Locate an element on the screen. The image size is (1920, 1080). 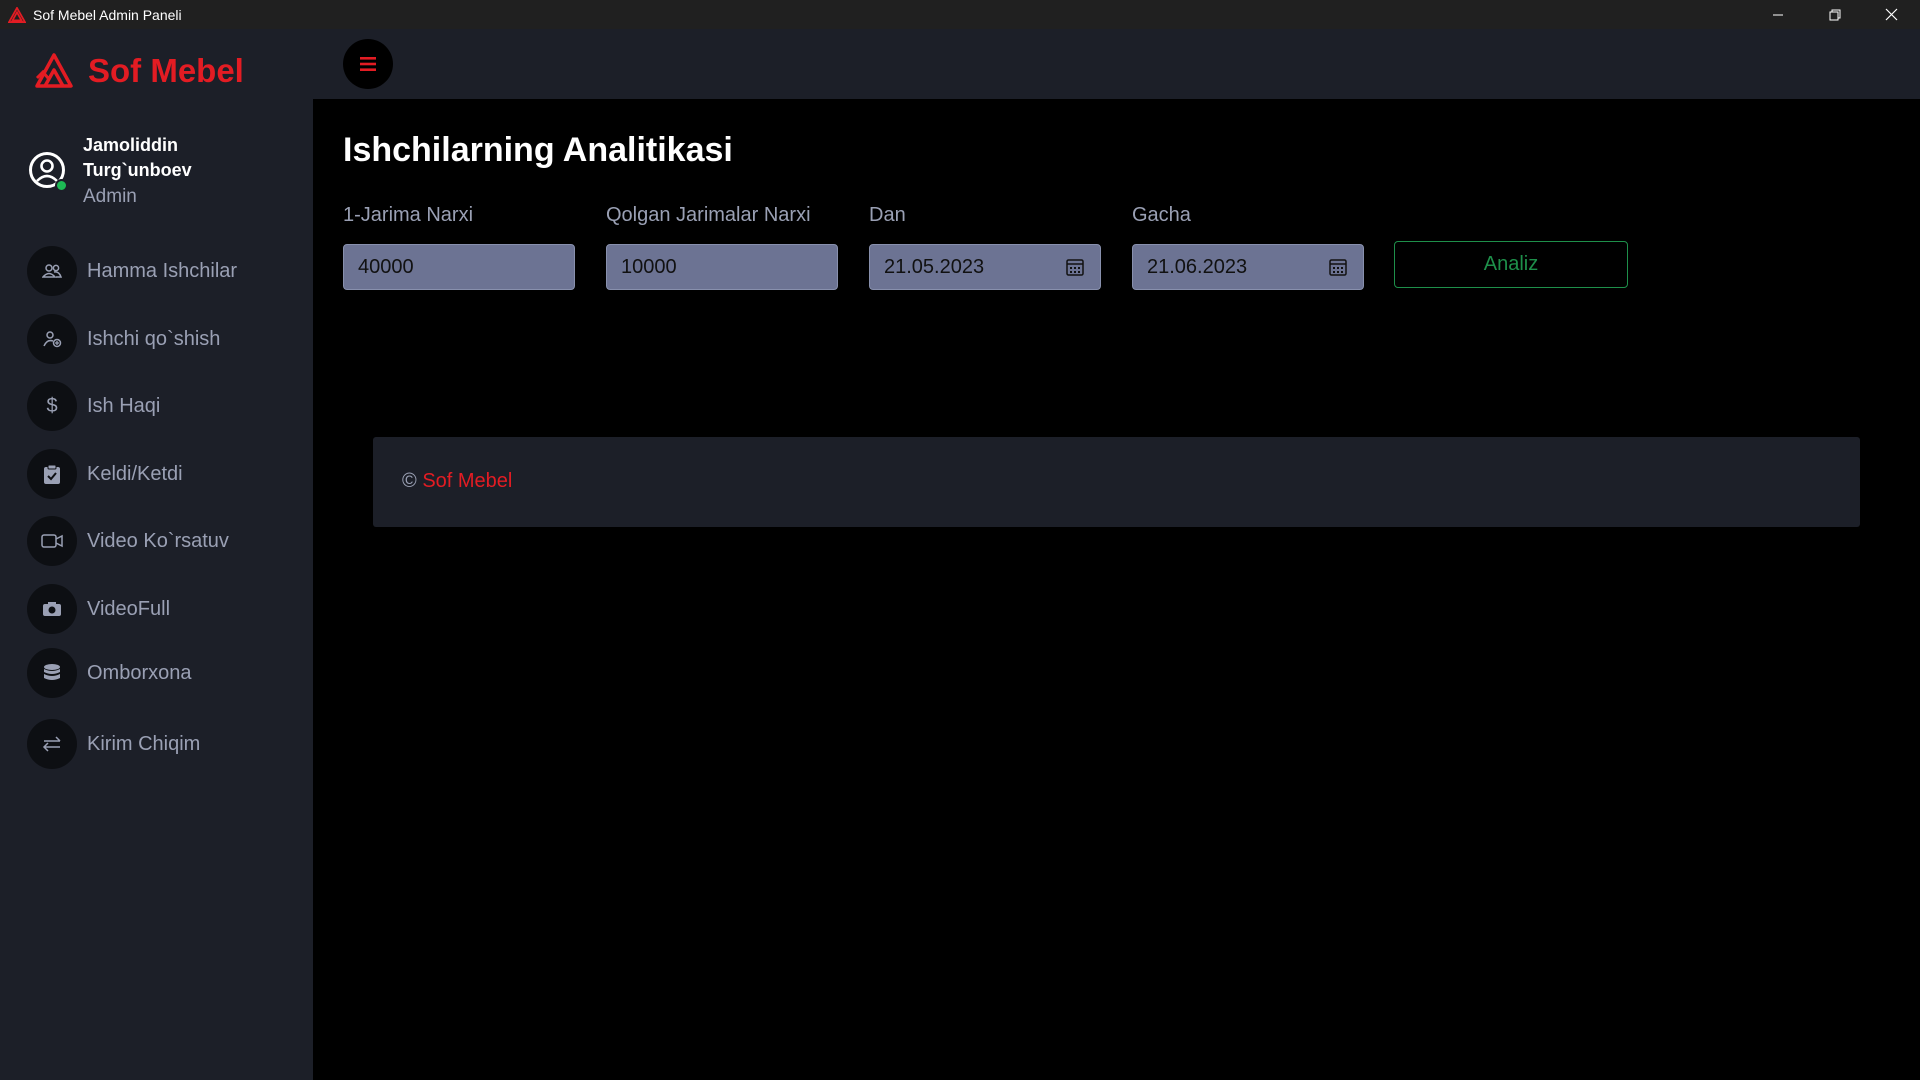
app-logo-icon is located at coordinates (17, 15).